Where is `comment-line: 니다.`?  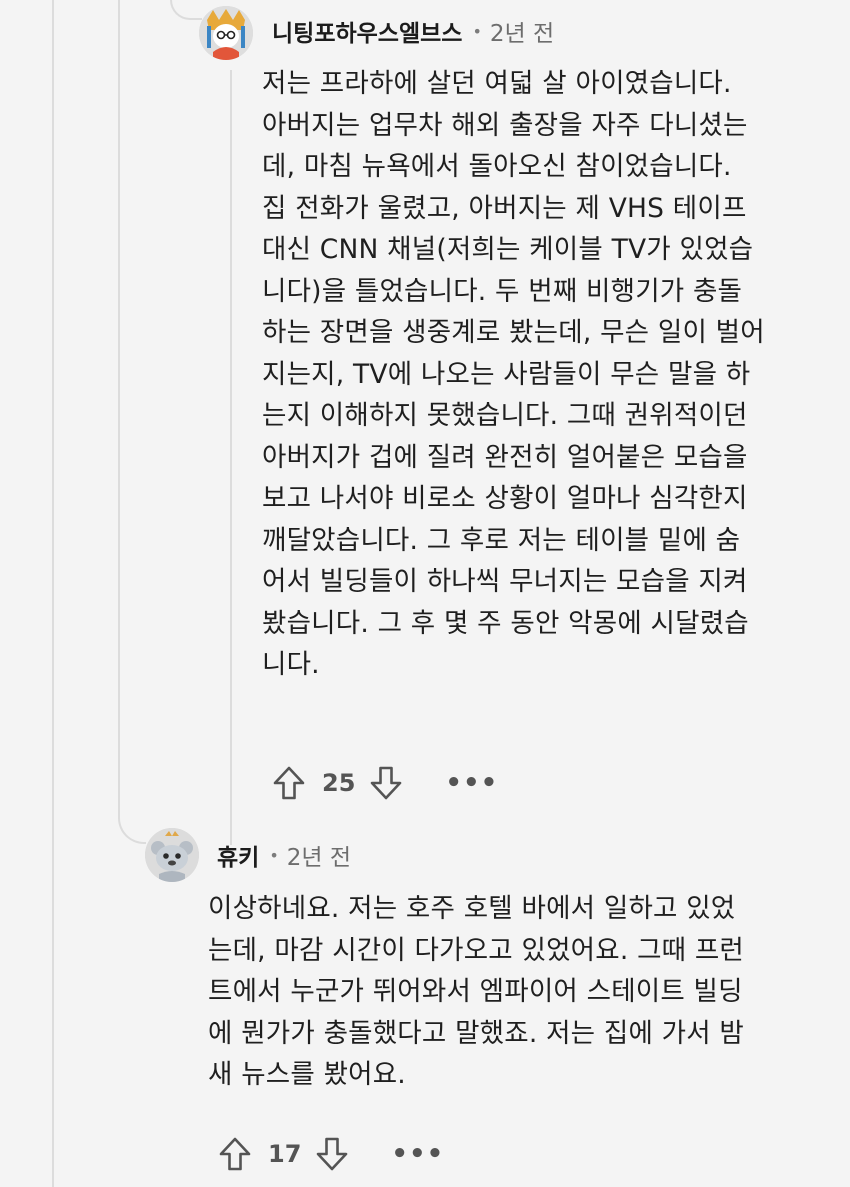
comment-line: 니다. is located at coordinates (291, 664).